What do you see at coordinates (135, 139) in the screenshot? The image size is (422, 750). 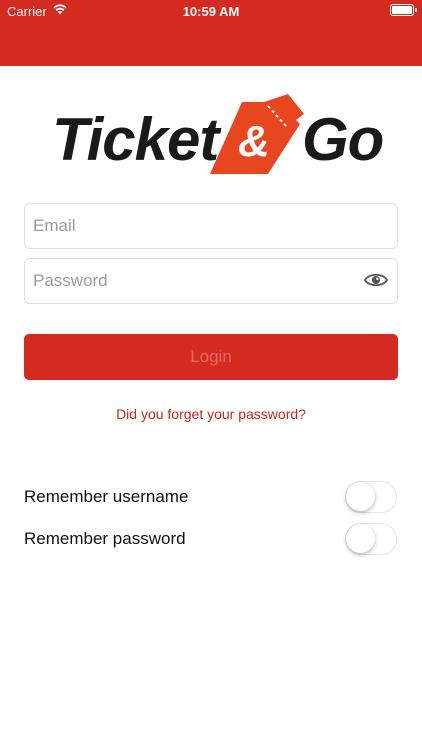 I see `logo-word-ticket: Ticket` at bounding box center [135, 139].